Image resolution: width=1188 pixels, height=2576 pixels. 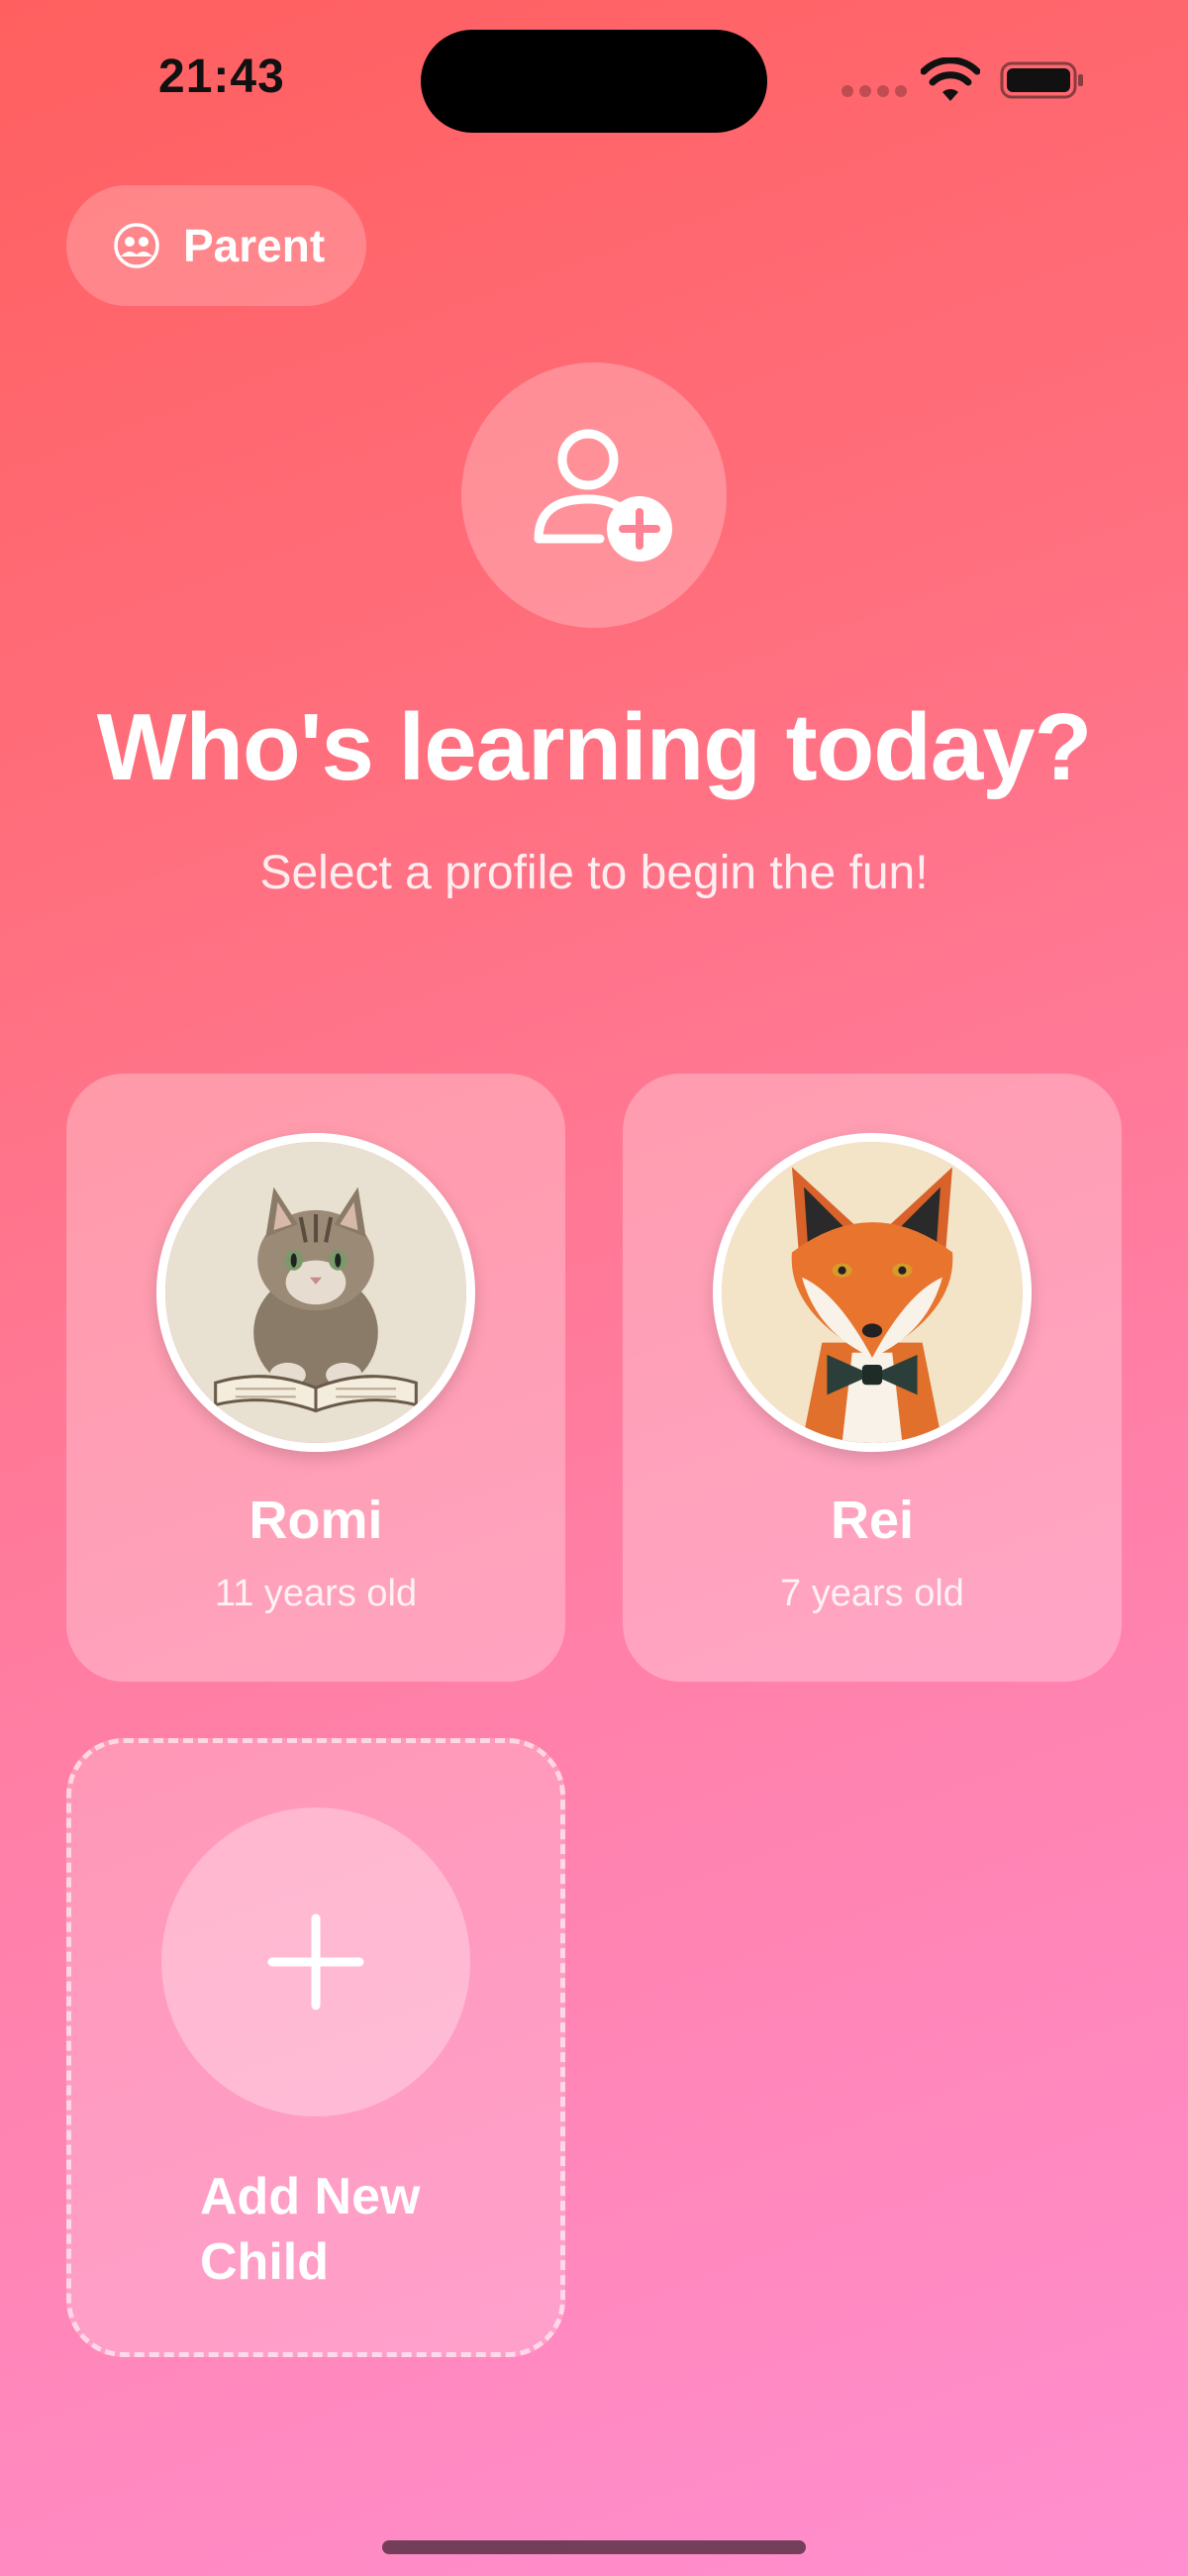 I want to click on cellular-signal-icon, so click(x=874, y=91).